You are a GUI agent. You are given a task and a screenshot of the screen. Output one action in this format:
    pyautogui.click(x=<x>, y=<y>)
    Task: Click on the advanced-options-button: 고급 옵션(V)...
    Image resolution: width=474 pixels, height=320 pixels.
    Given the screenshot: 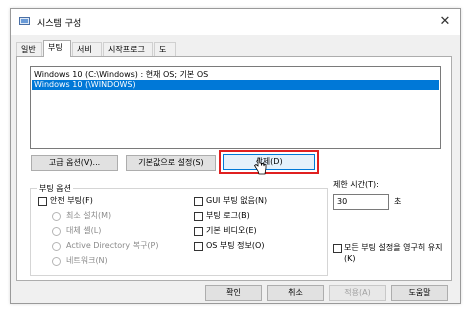 What is the action you would take?
    pyautogui.click(x=74, y=163)
    